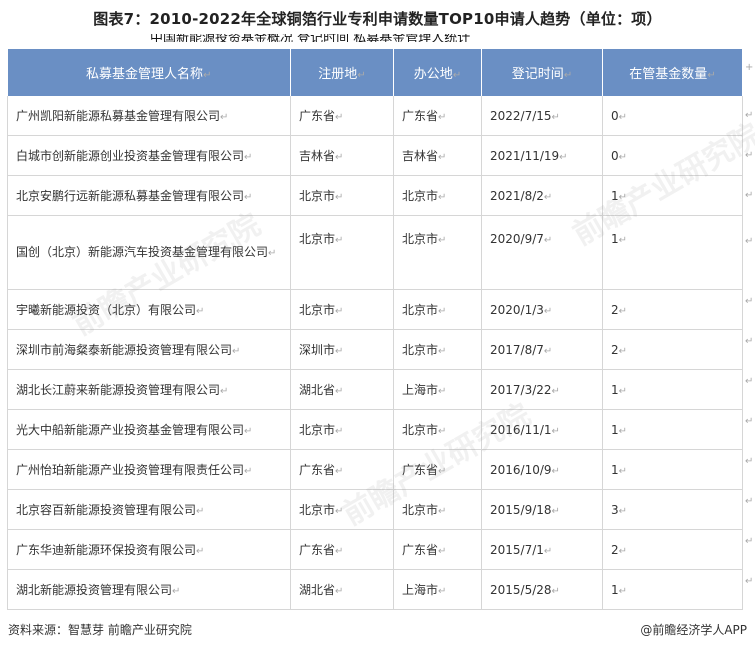 The image size is (755, 650). I want to click on col-header-reg: 注册地↵, so click(342, 72).